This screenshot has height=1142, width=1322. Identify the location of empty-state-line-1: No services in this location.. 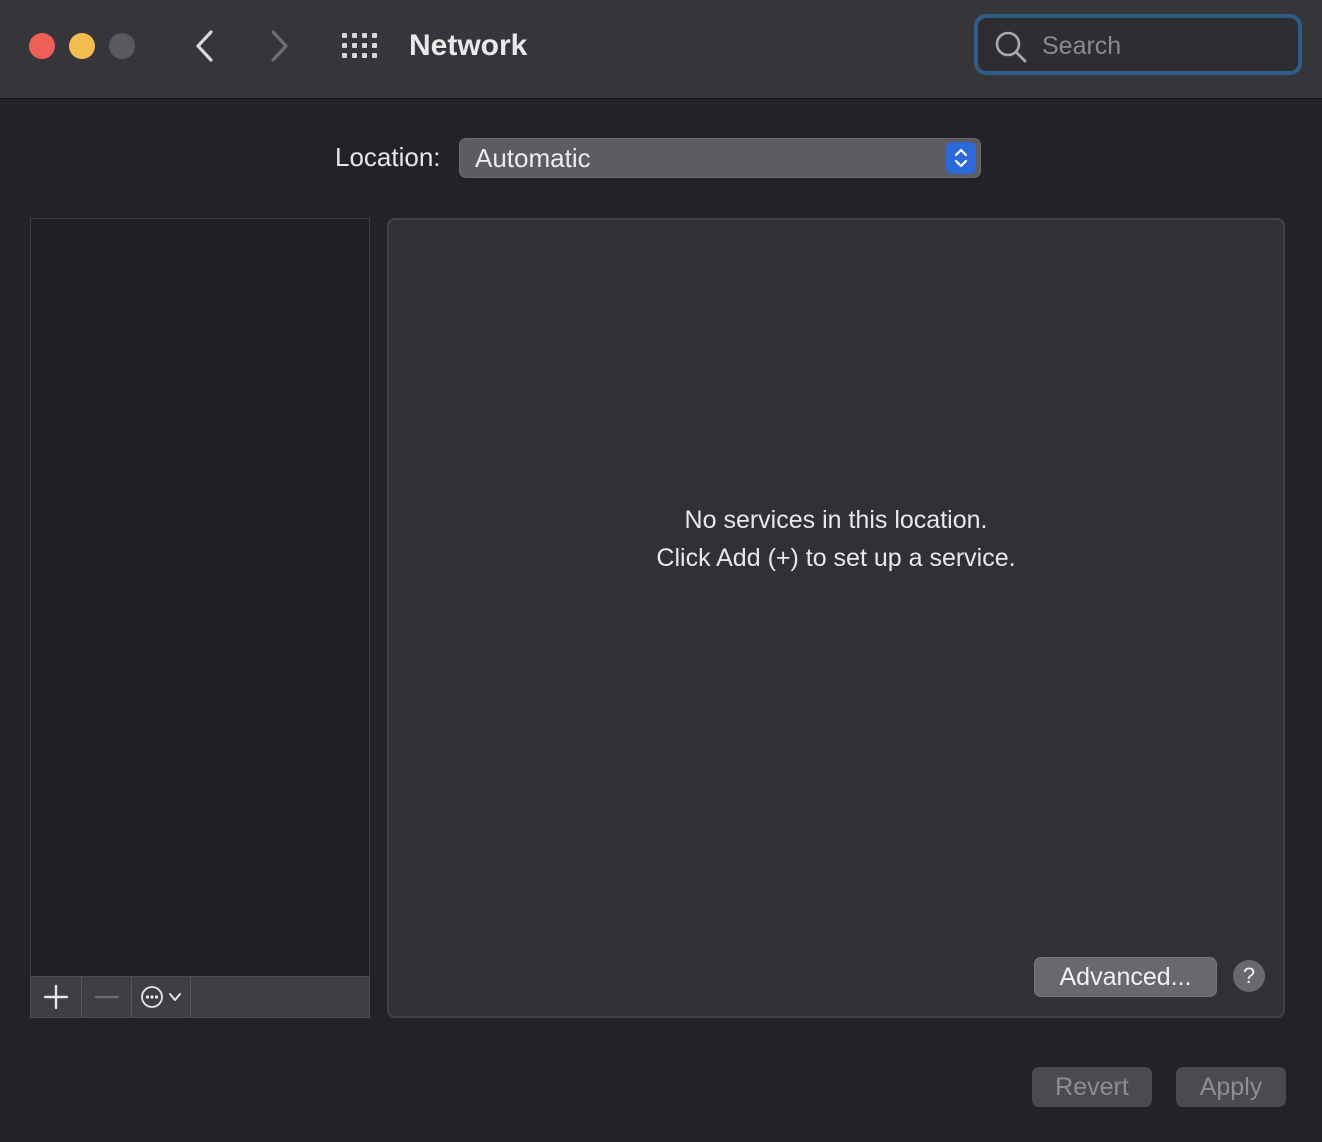
(836, 520).